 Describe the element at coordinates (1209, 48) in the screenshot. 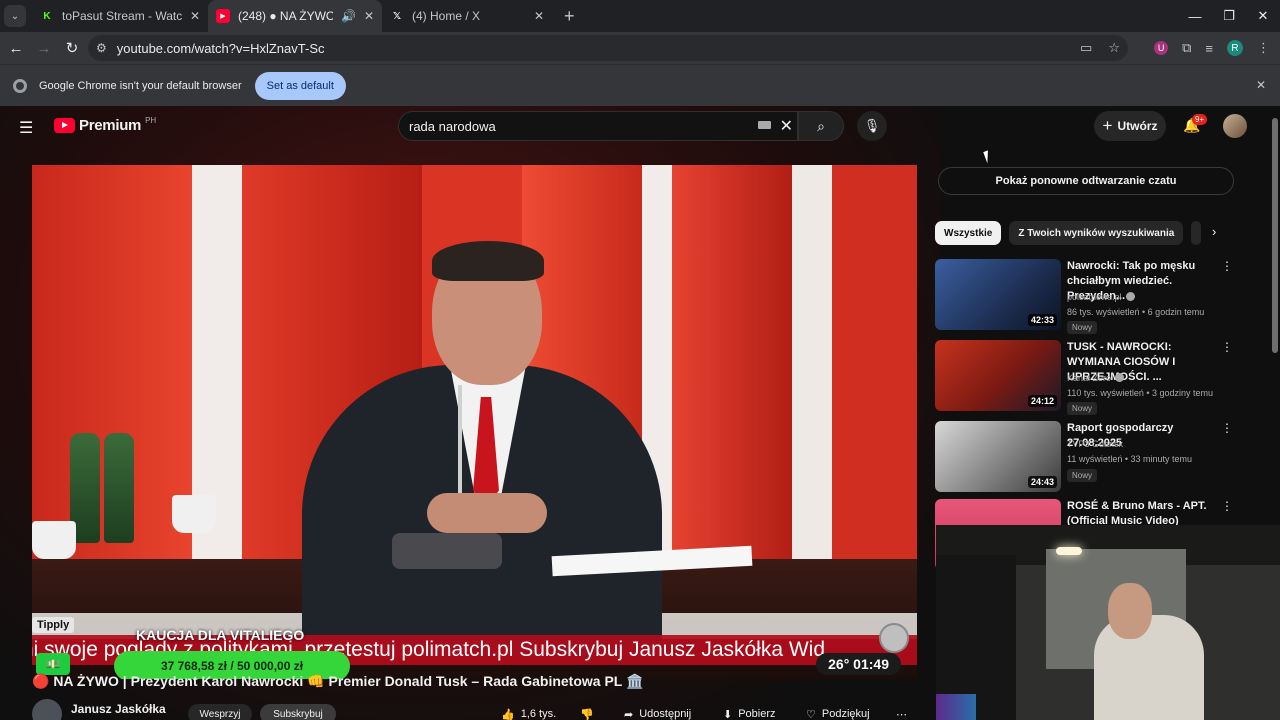

I see `media-controls-icon: ≡` at that location.